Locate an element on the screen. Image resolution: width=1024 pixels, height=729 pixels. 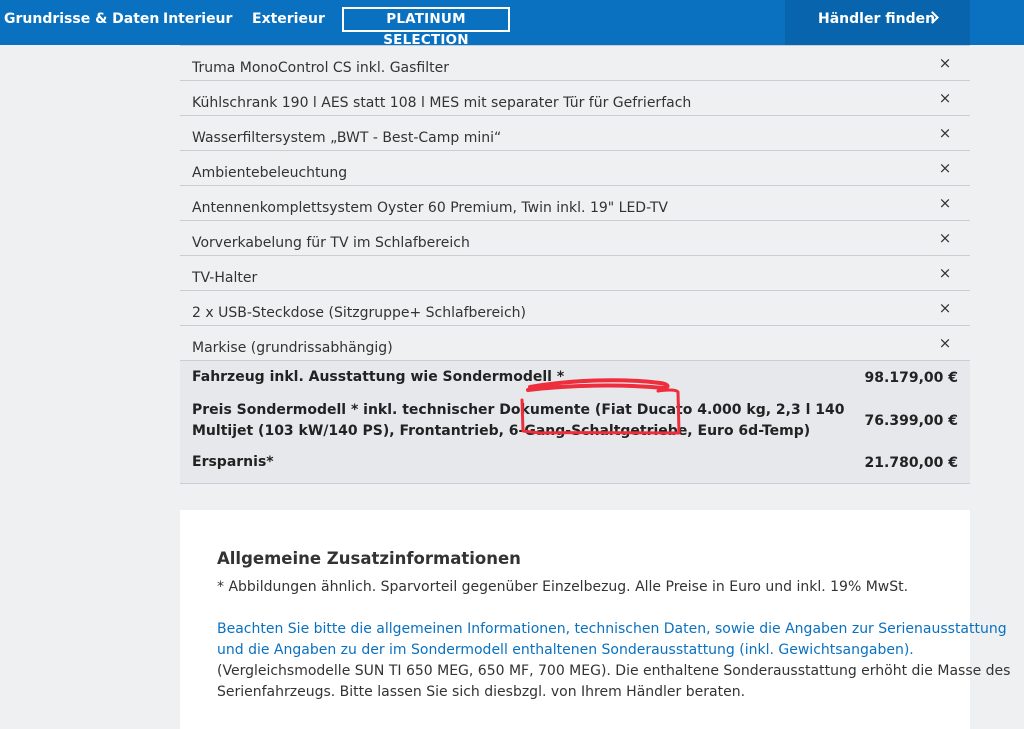
vehicle-price-value: 98.179,00 € is located at coordinates (911, 378).